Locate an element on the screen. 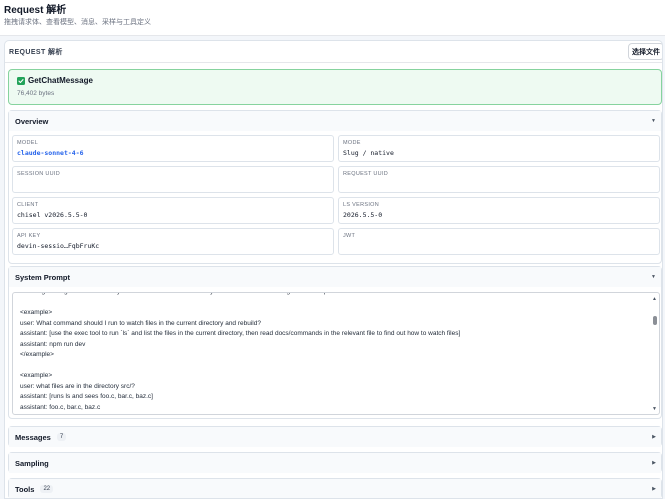  scroll-down-icon: ▼ is located at coordinates (654, 409).